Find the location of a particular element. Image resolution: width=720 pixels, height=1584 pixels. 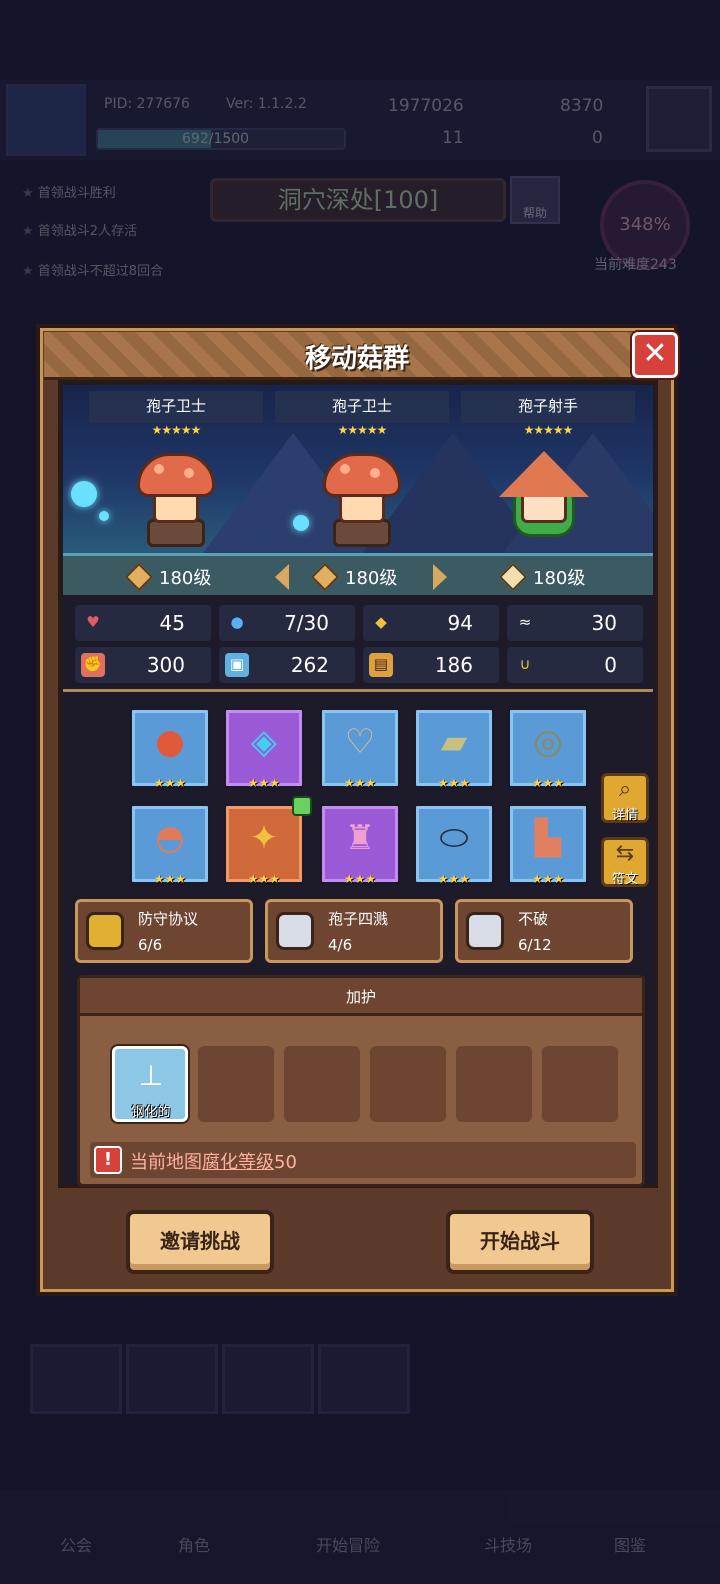

equip-bracer: ▰ ★★★ is located at coordinates (454, 748).